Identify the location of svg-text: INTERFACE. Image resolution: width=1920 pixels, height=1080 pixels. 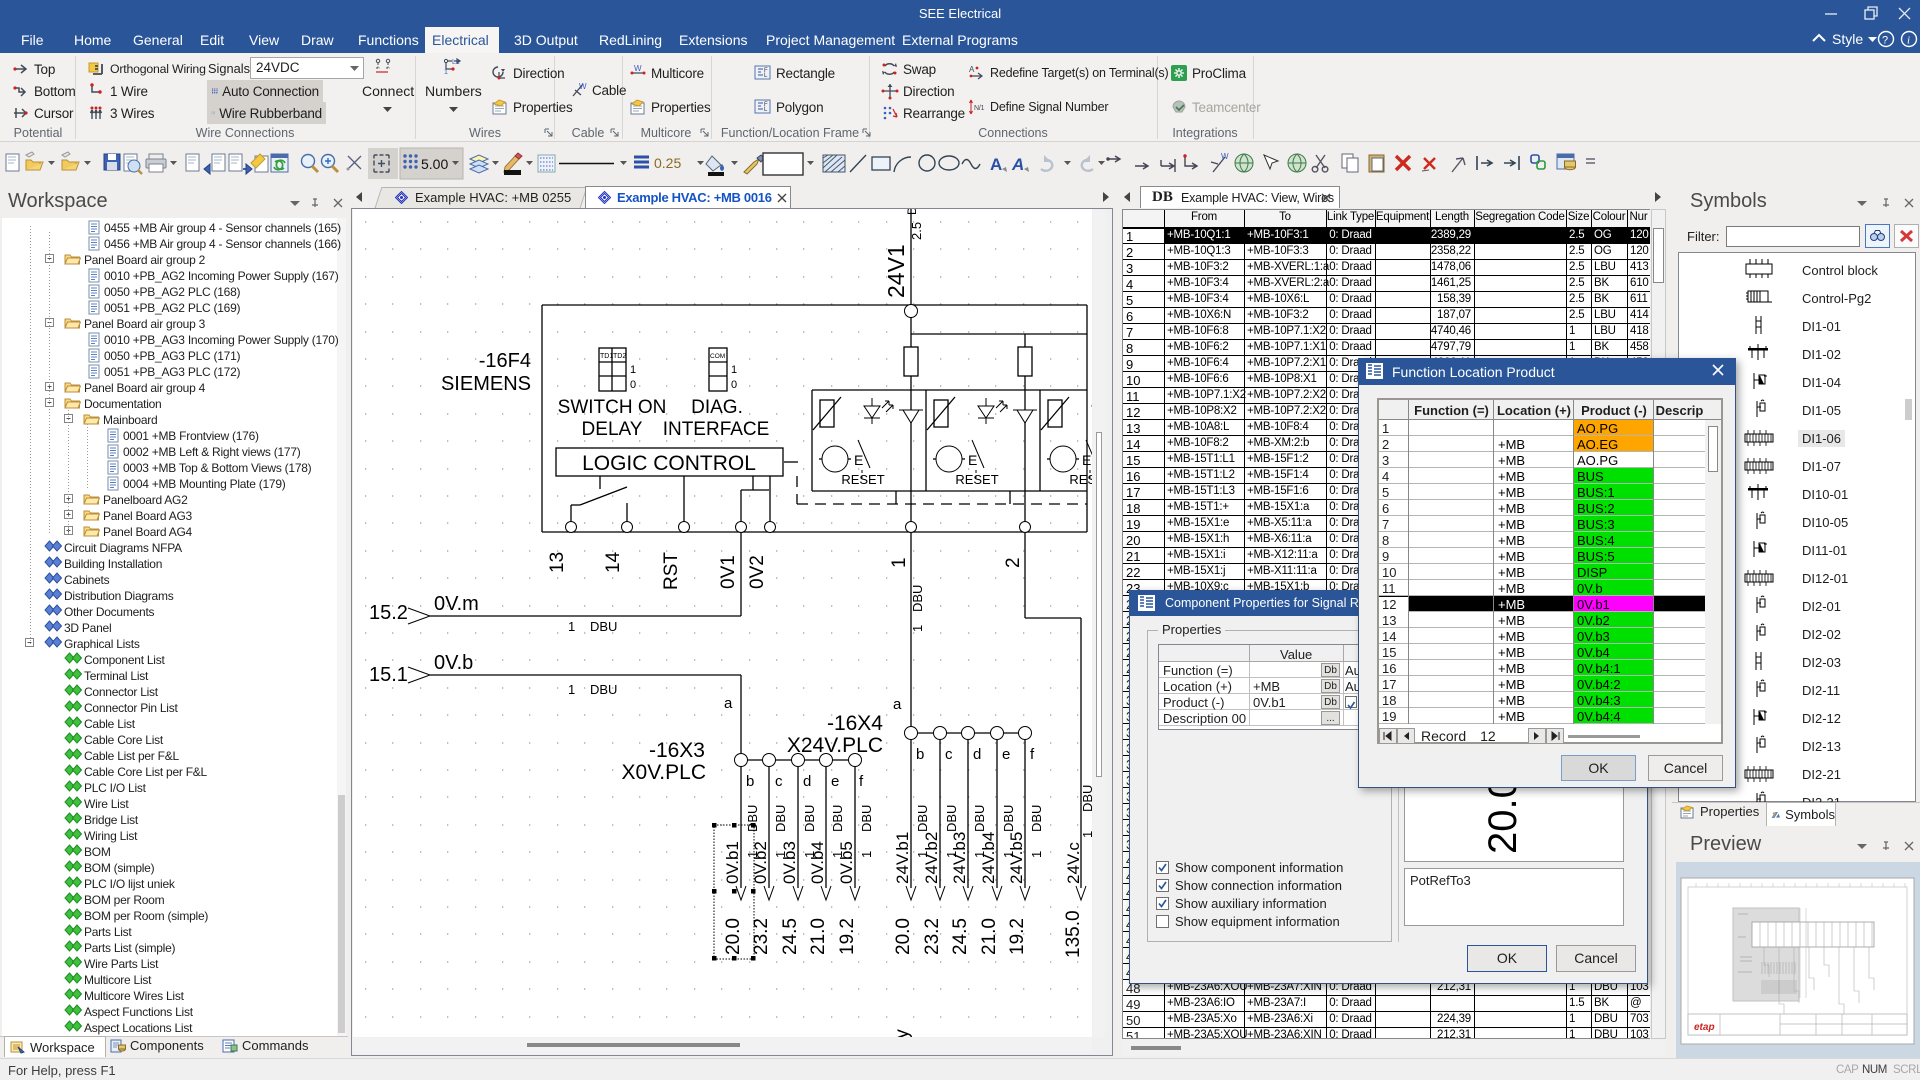
(716, 429).